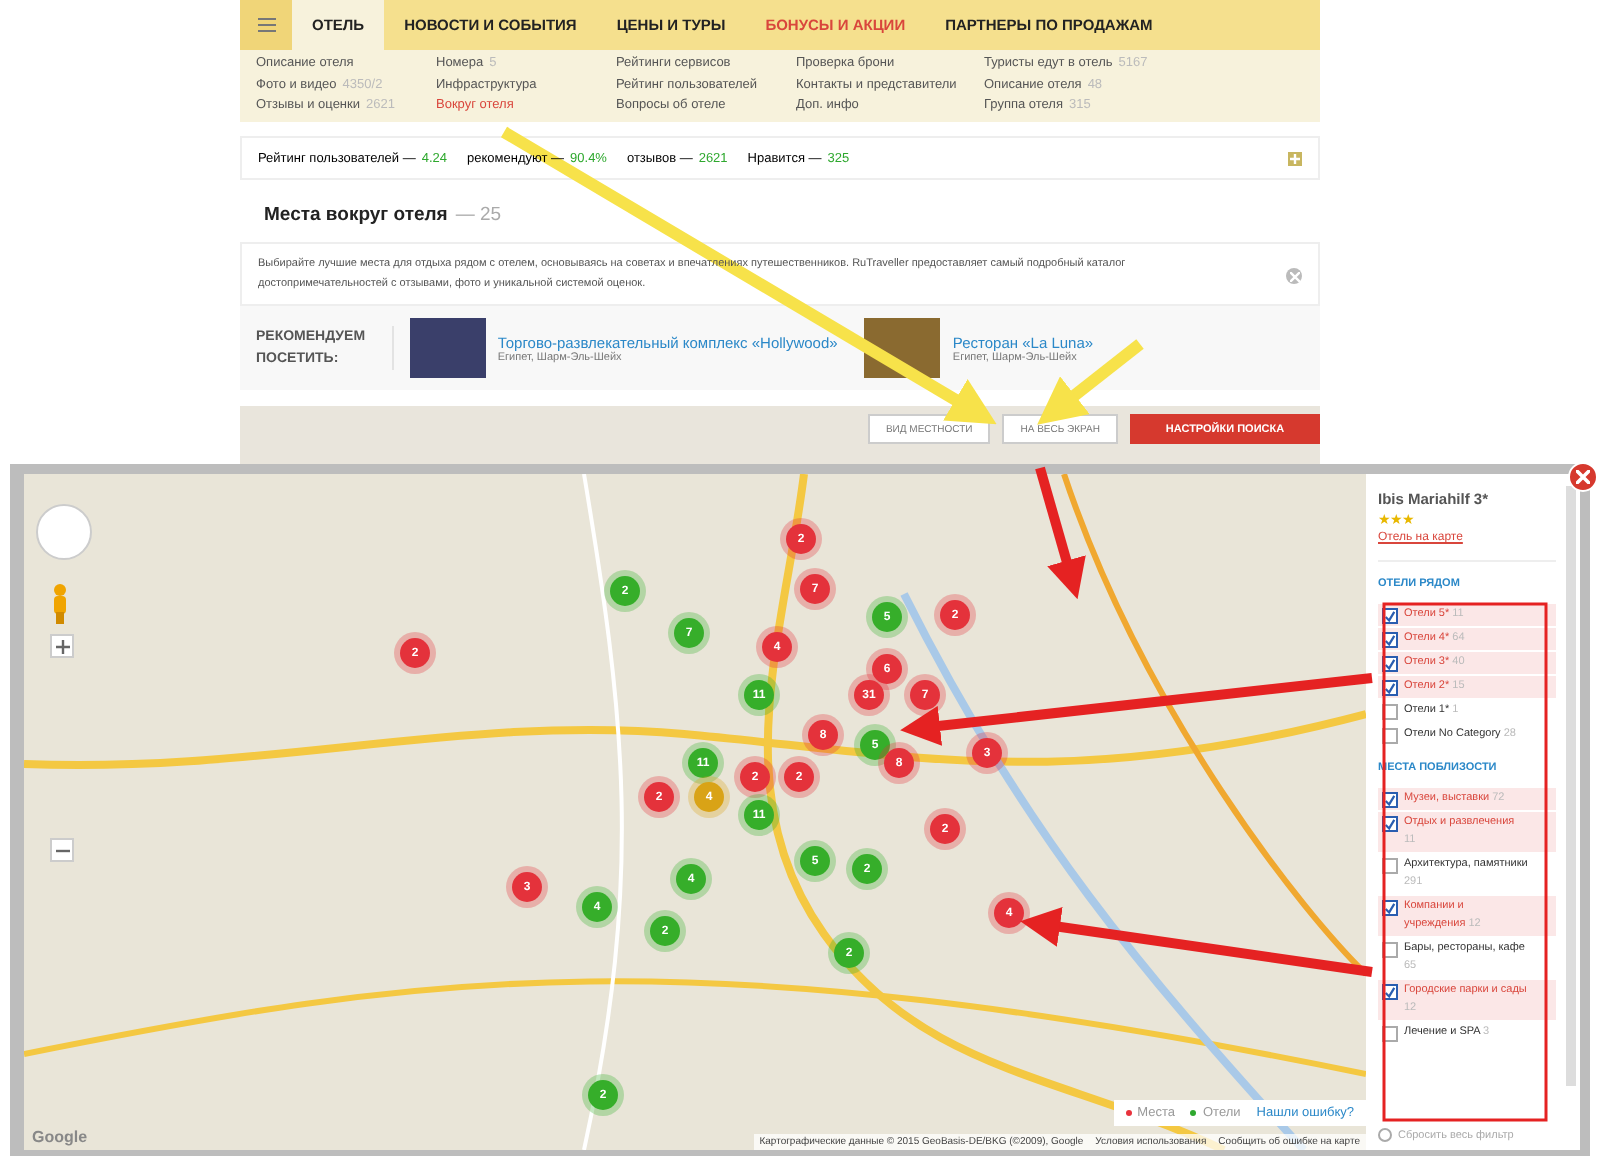 The image size is (1600, 1160). I want to click on annotation-arrow, so click(1060, 533).